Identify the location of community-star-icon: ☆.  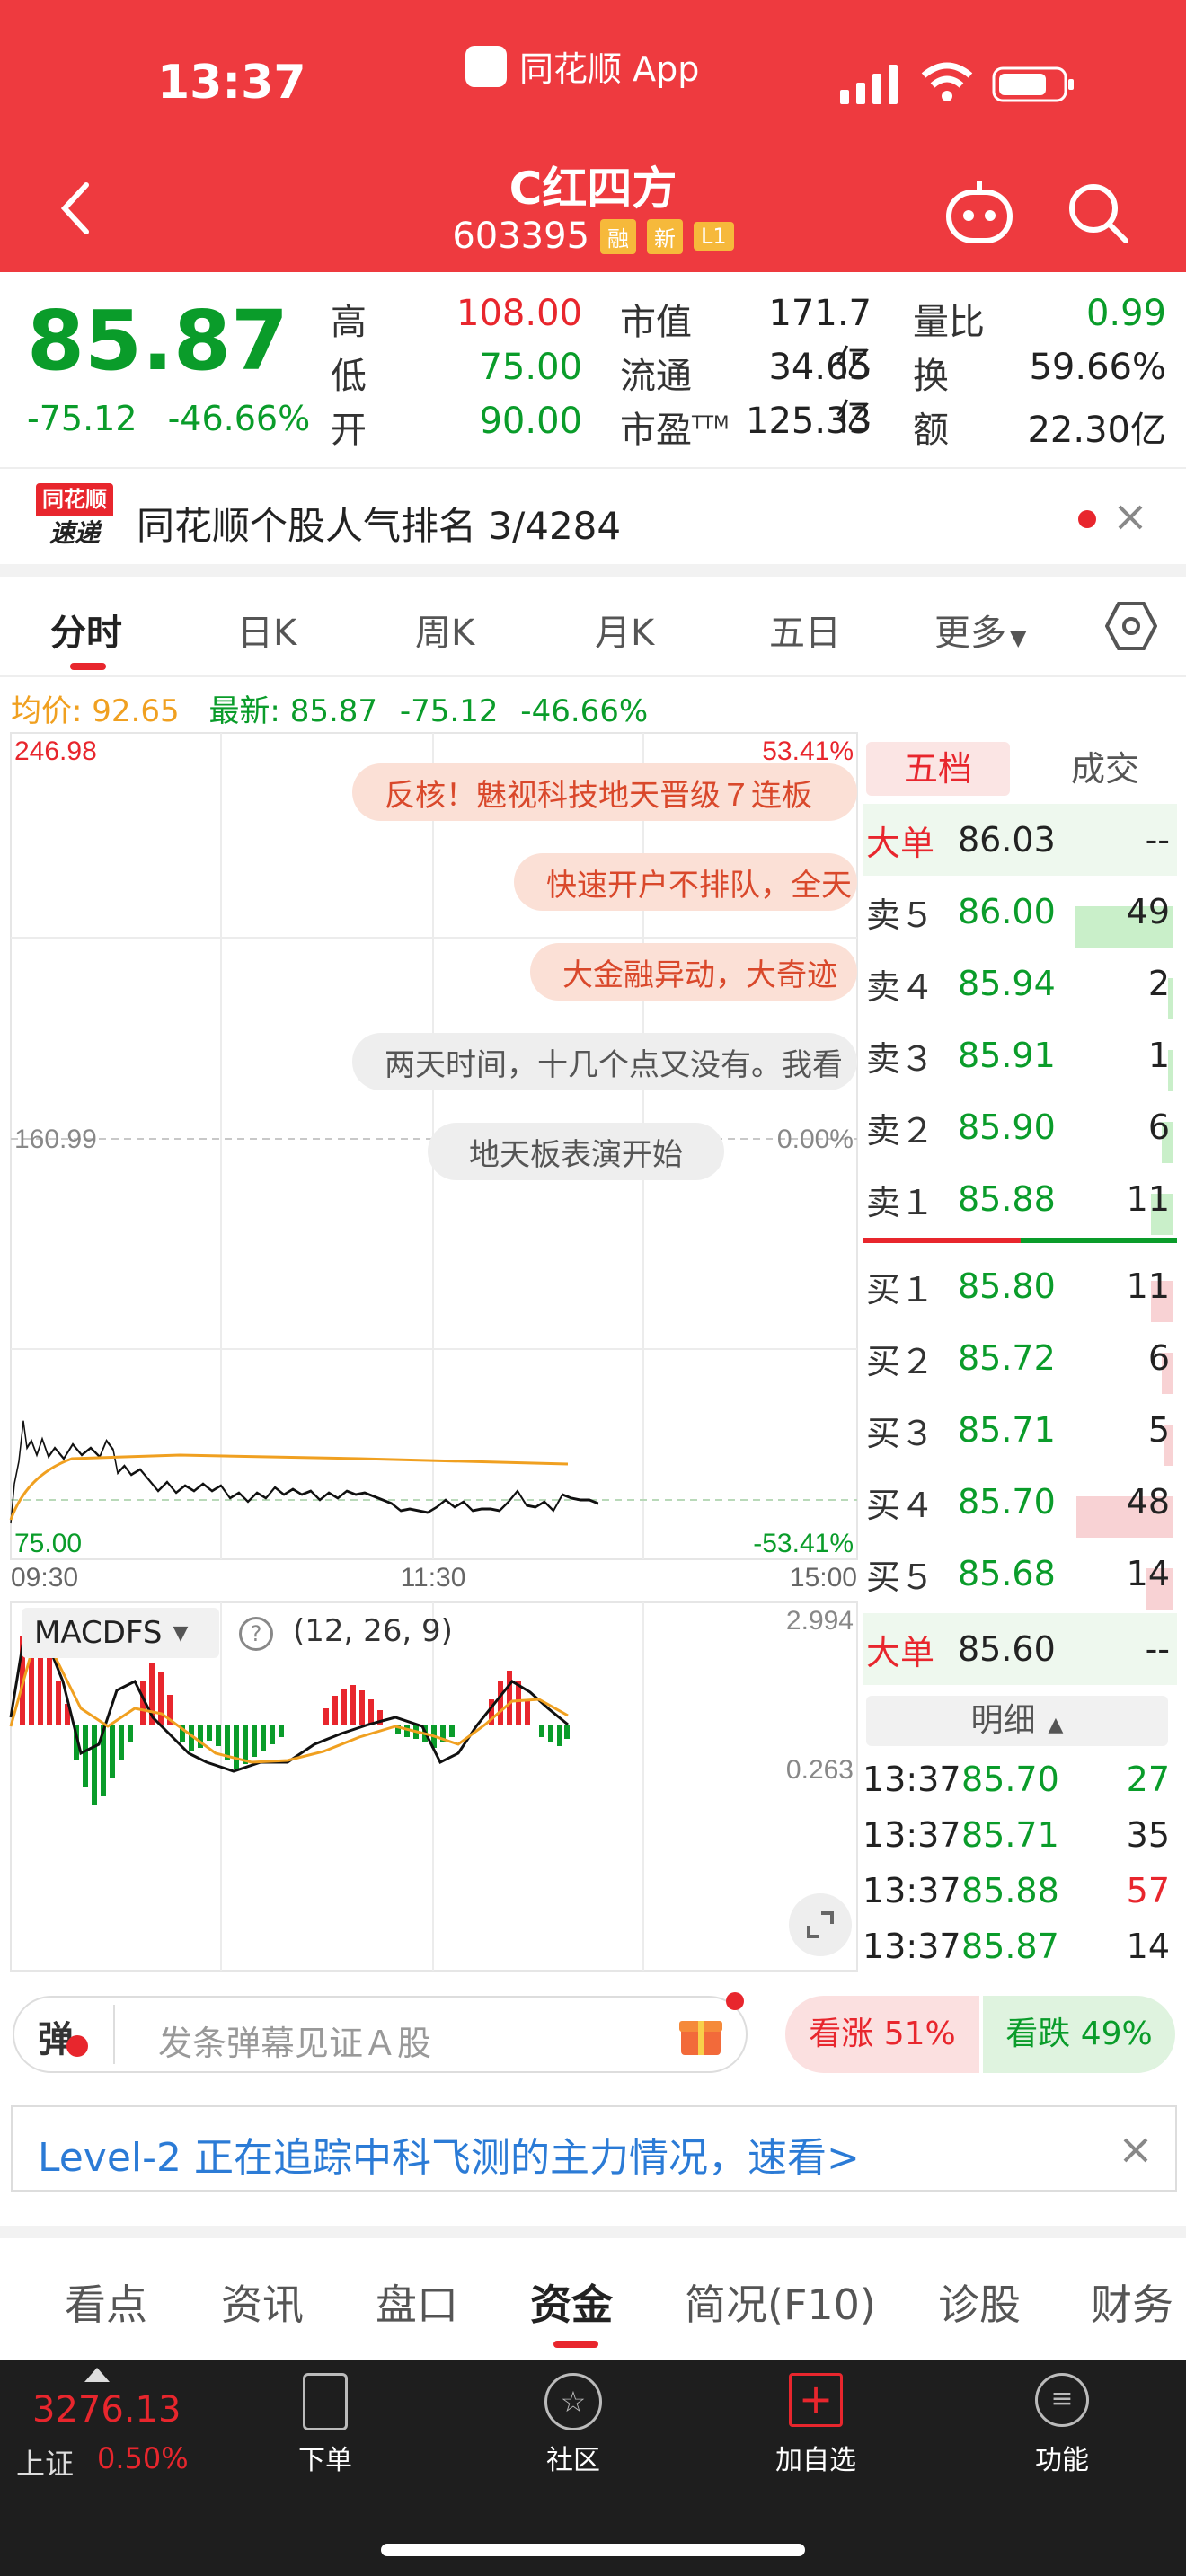
(573, 2401).